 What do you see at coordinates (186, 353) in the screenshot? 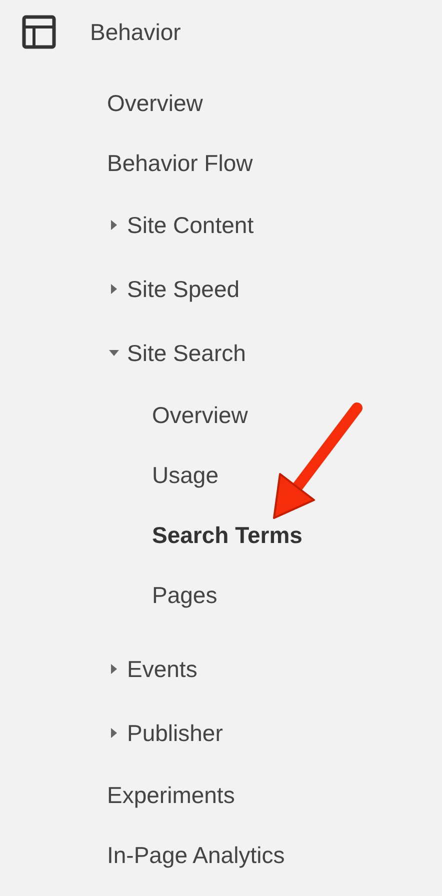
I see `nav-item: Site Search` at bounding box center [186, 353].